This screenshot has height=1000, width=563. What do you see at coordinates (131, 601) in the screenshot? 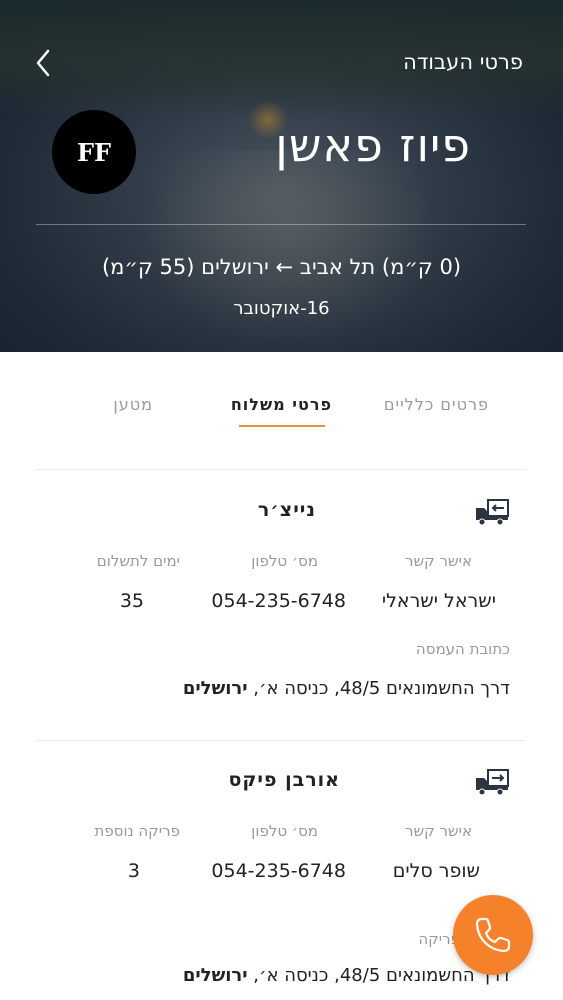
I see `payment-days-value: 35` at bounding box center [131, 601].